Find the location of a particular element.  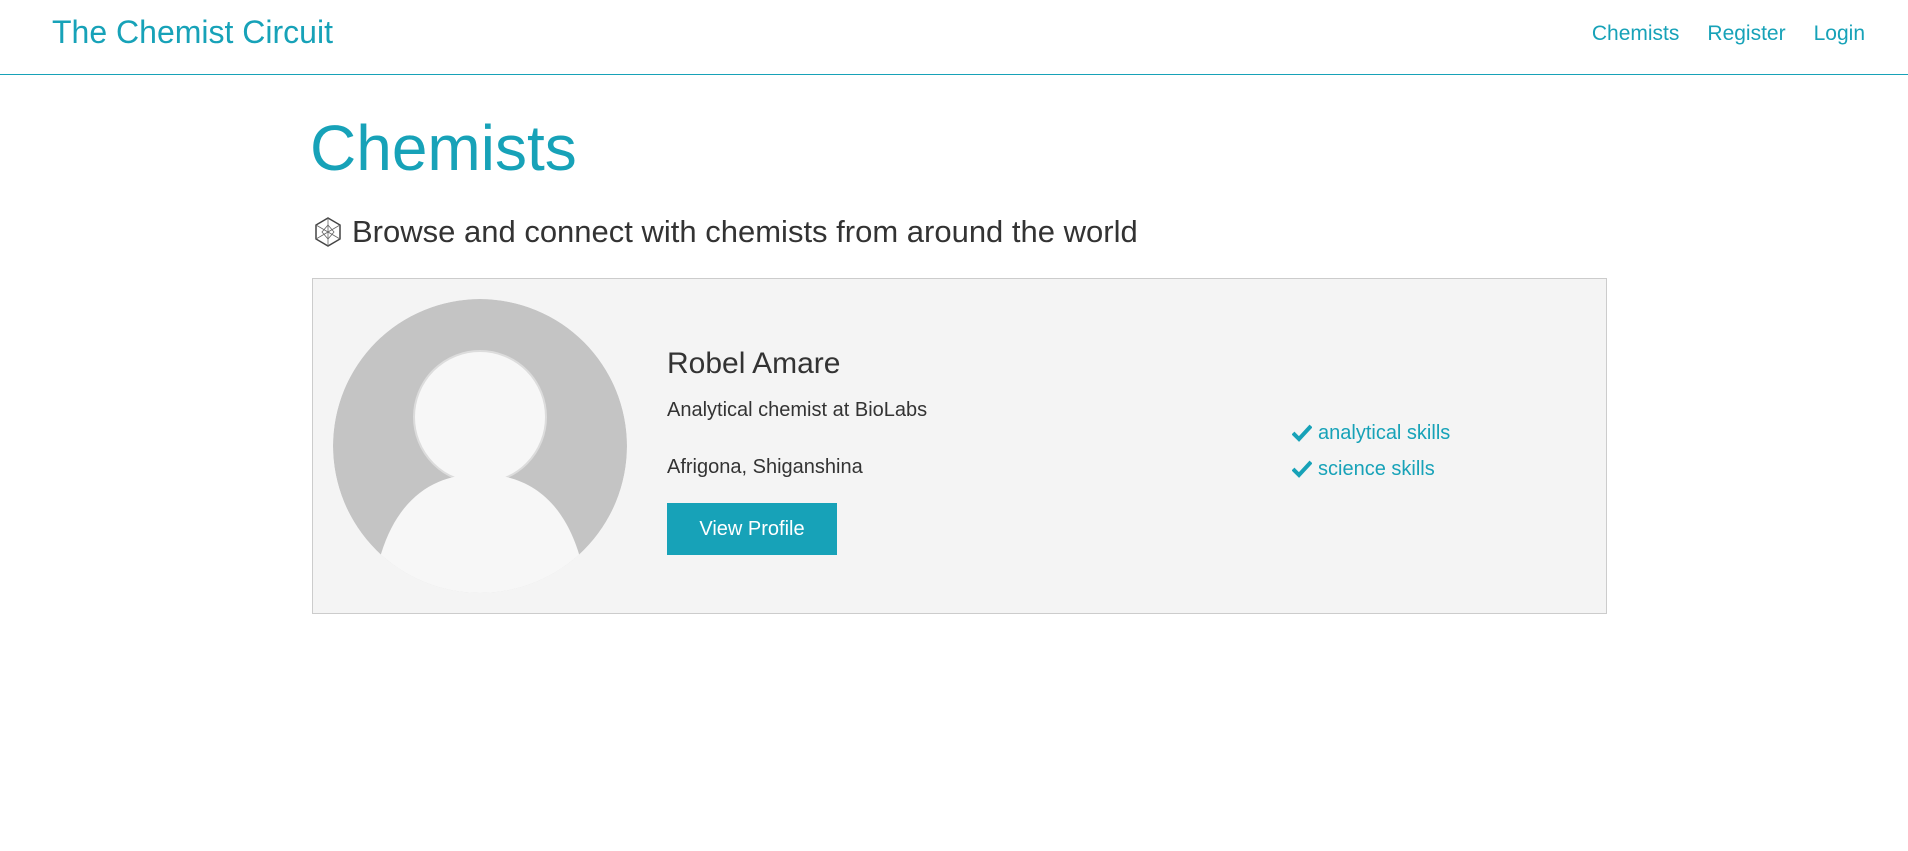

profile-location: Afrigona, Shiganshina is located at coordinates (765, 467).